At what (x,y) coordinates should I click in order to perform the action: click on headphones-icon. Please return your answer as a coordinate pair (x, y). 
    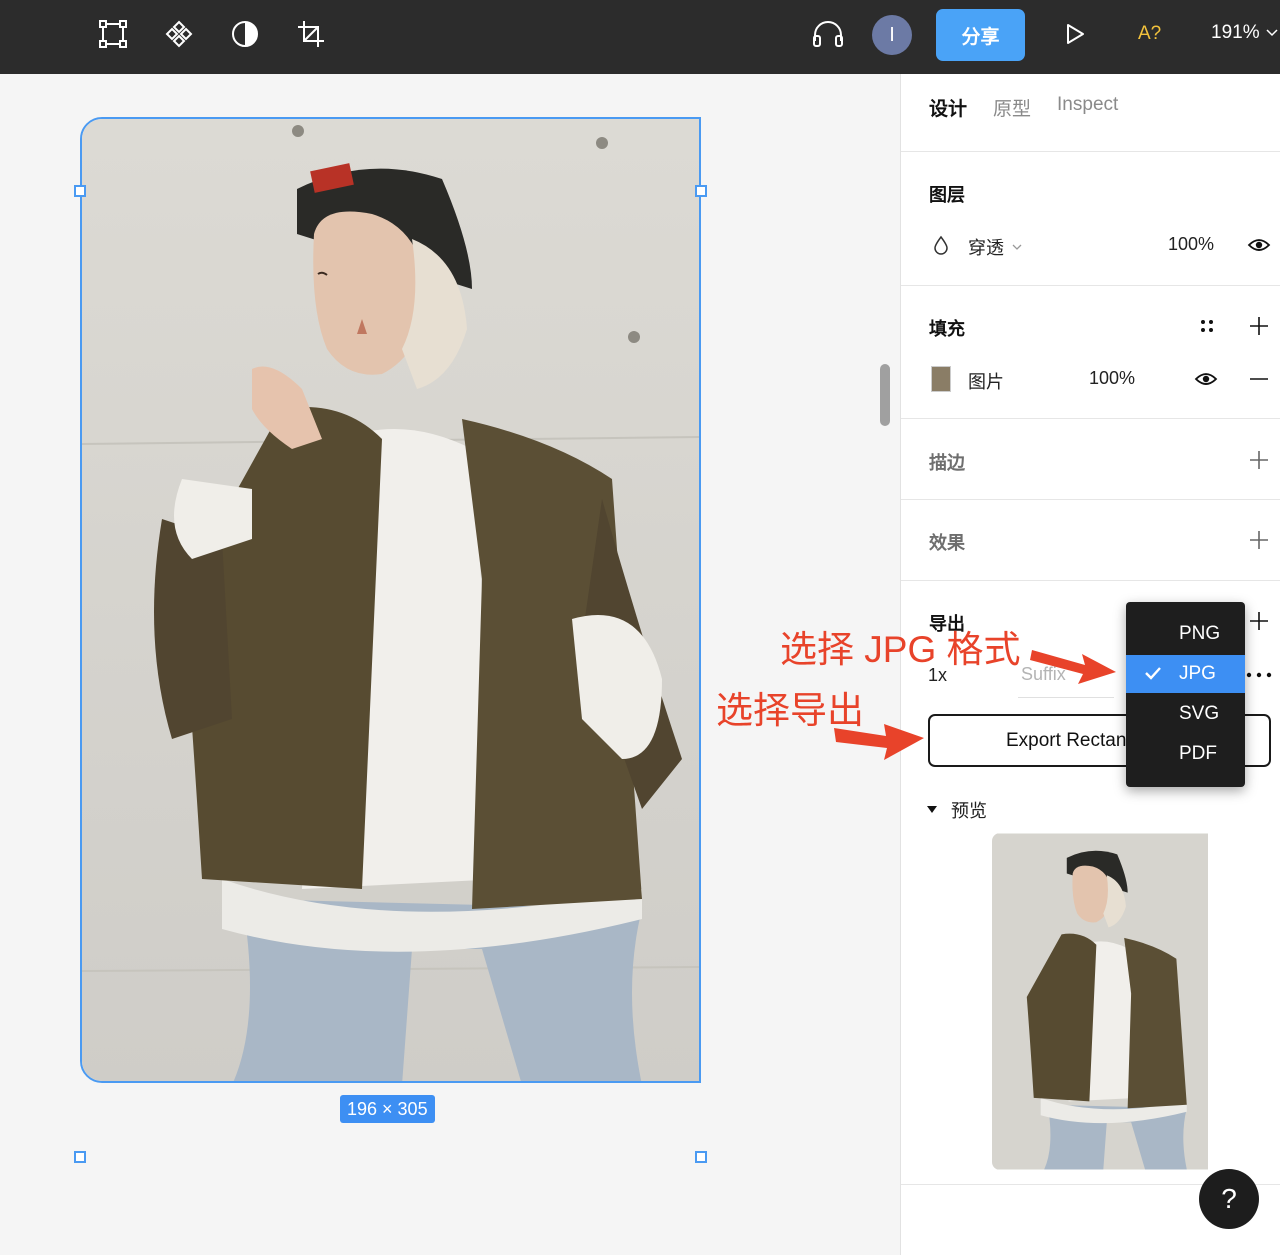
    Looking at the image, I should click on (828, 34).